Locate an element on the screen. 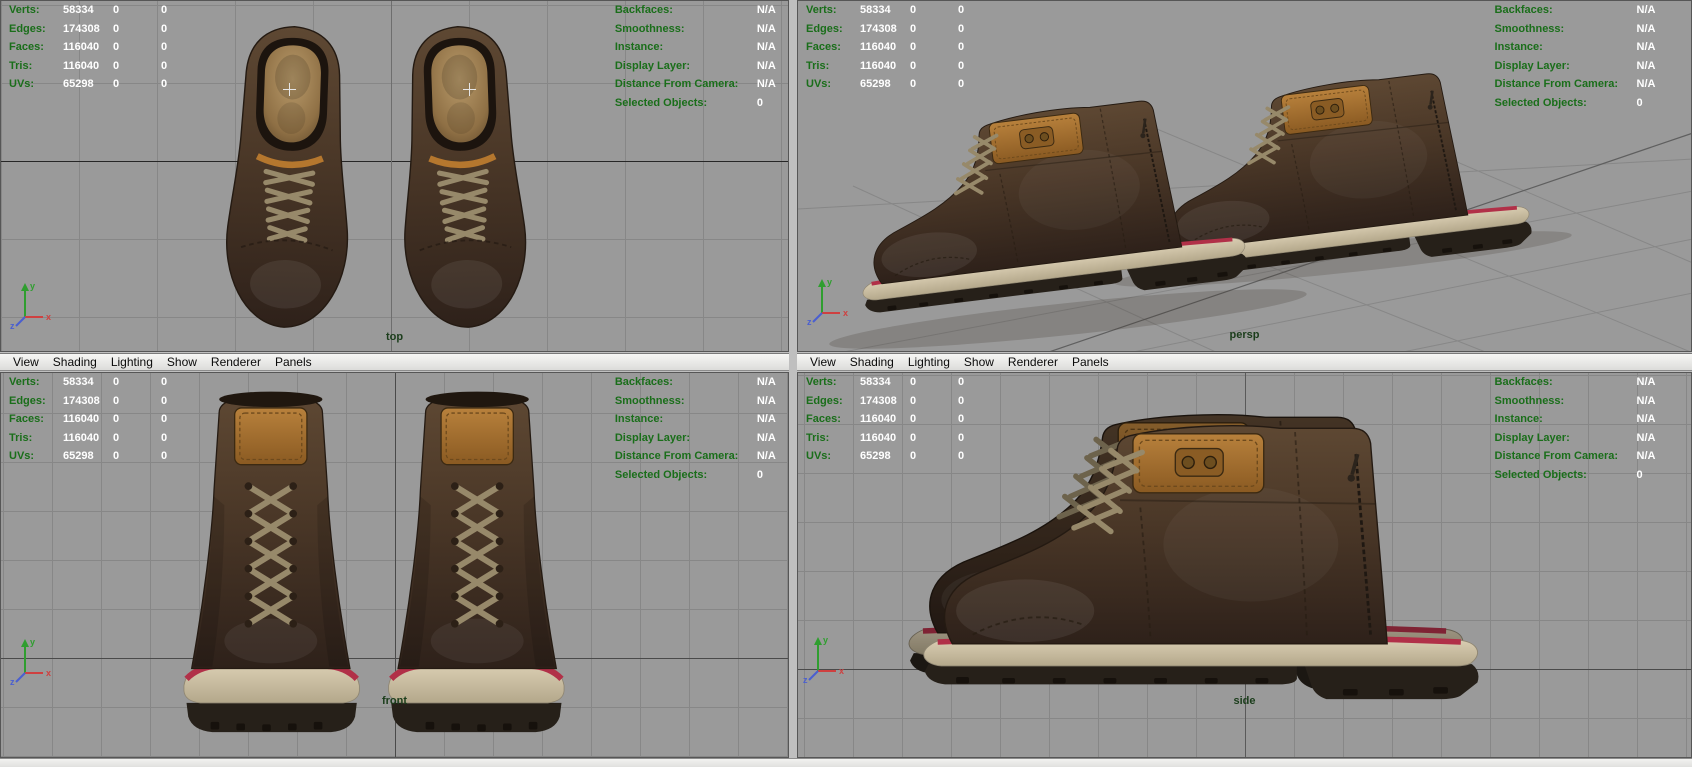 The height and width of the screenshot is (767, 1692). hud-stat-label: Tris: is located at coordinates (21, 437).